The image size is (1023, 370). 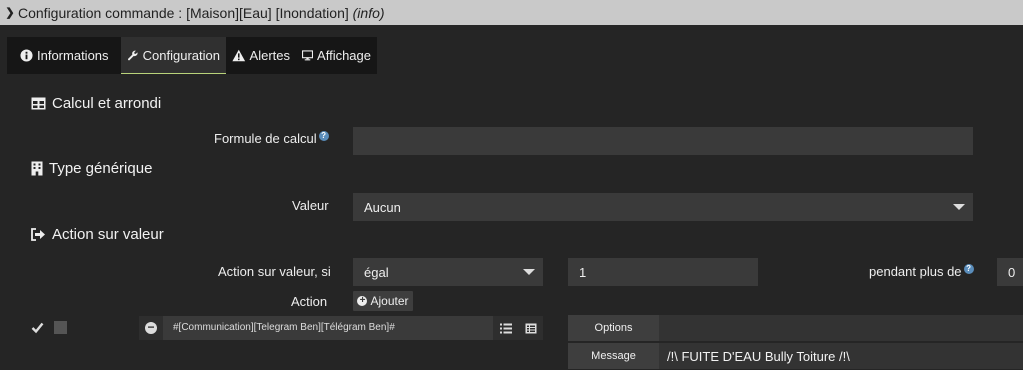 I want to click on section-calcul: Calcul et arrondi, so click(x=96, y=103).